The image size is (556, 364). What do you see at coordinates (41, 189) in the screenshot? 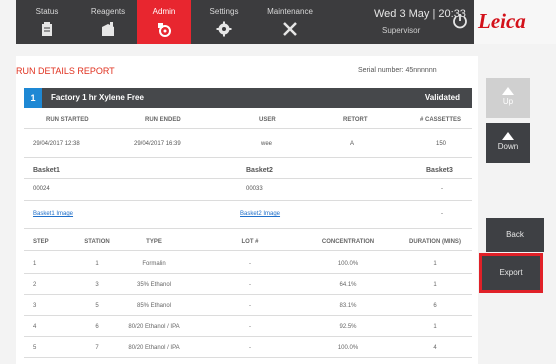
I see `basket1-id: 00024` at bounding box center [41, 189].